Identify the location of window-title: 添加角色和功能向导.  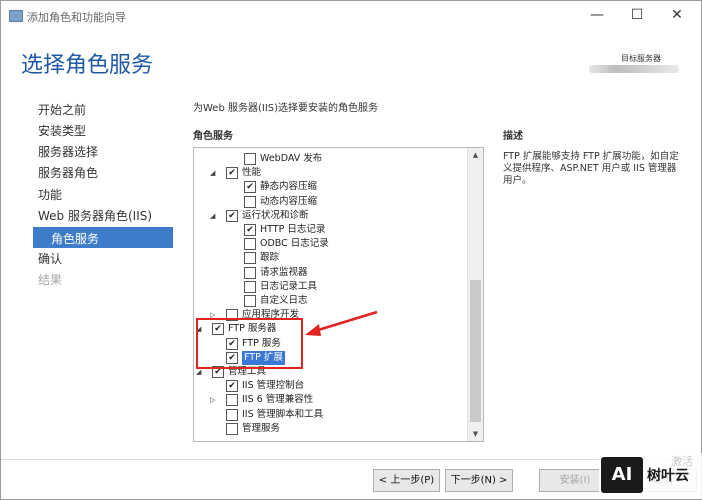
(76, 17).